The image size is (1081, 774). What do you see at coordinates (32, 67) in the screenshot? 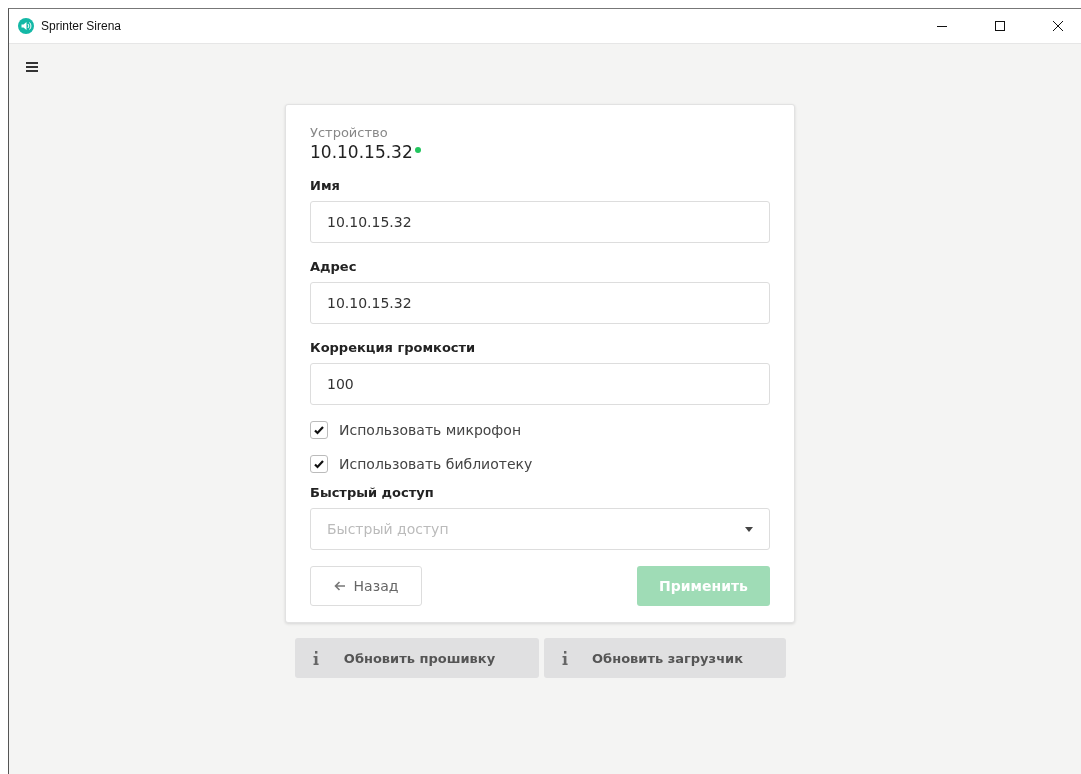
I see `menu-icon` at bounding box center [32, 67].